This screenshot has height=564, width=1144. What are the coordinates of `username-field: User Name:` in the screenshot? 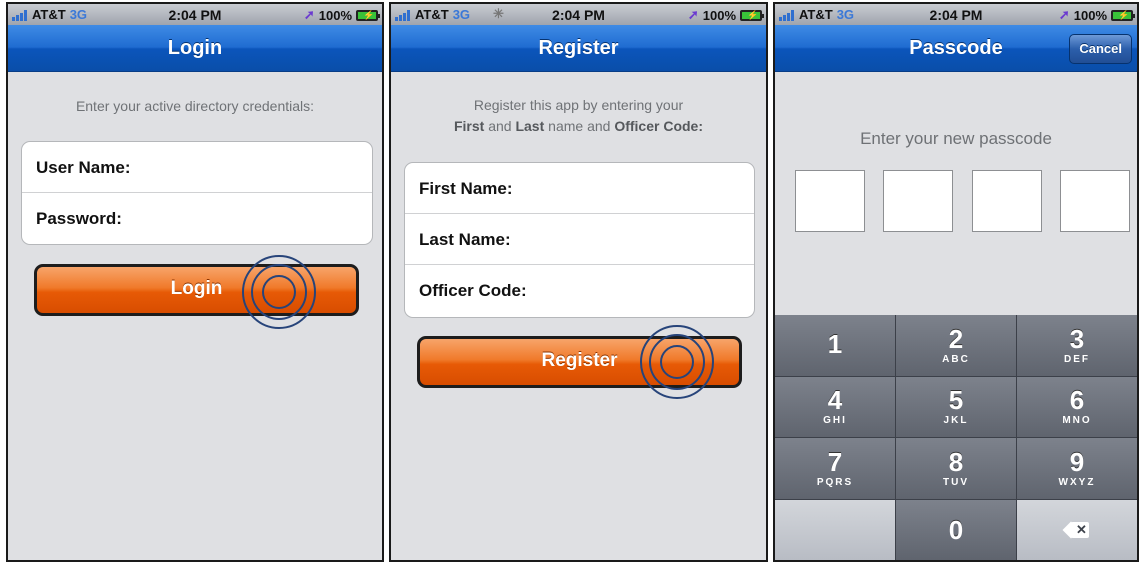 It's located at (197, 167).